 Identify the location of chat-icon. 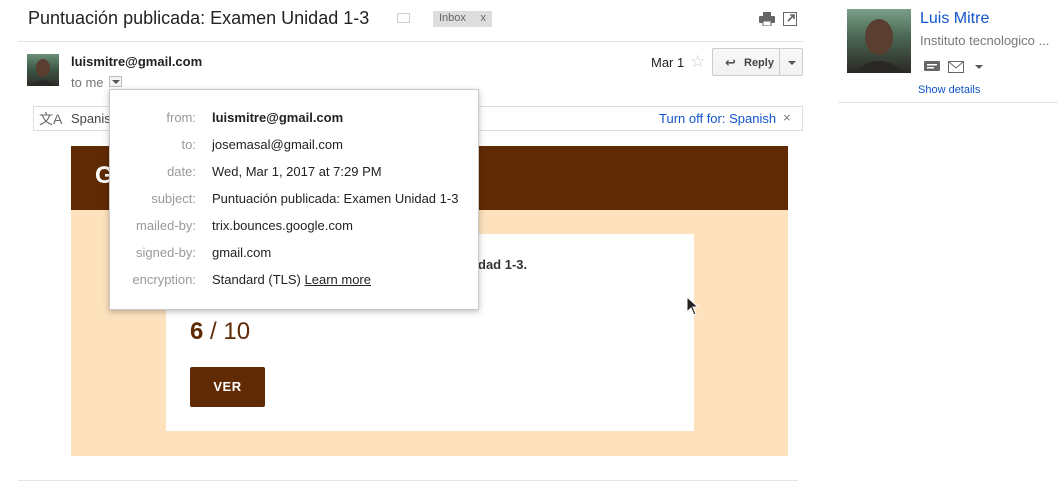
(932, 67).